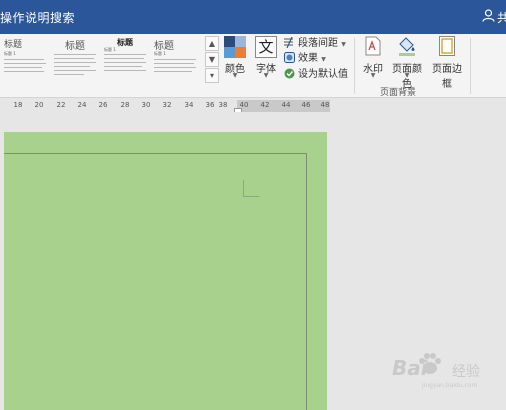 The height and width of the screenshot is (410, 506). What do you see at coordinates (308, 58) in the screenshot?
I see `effects-label: 效果` at bounding box center [308, 58].